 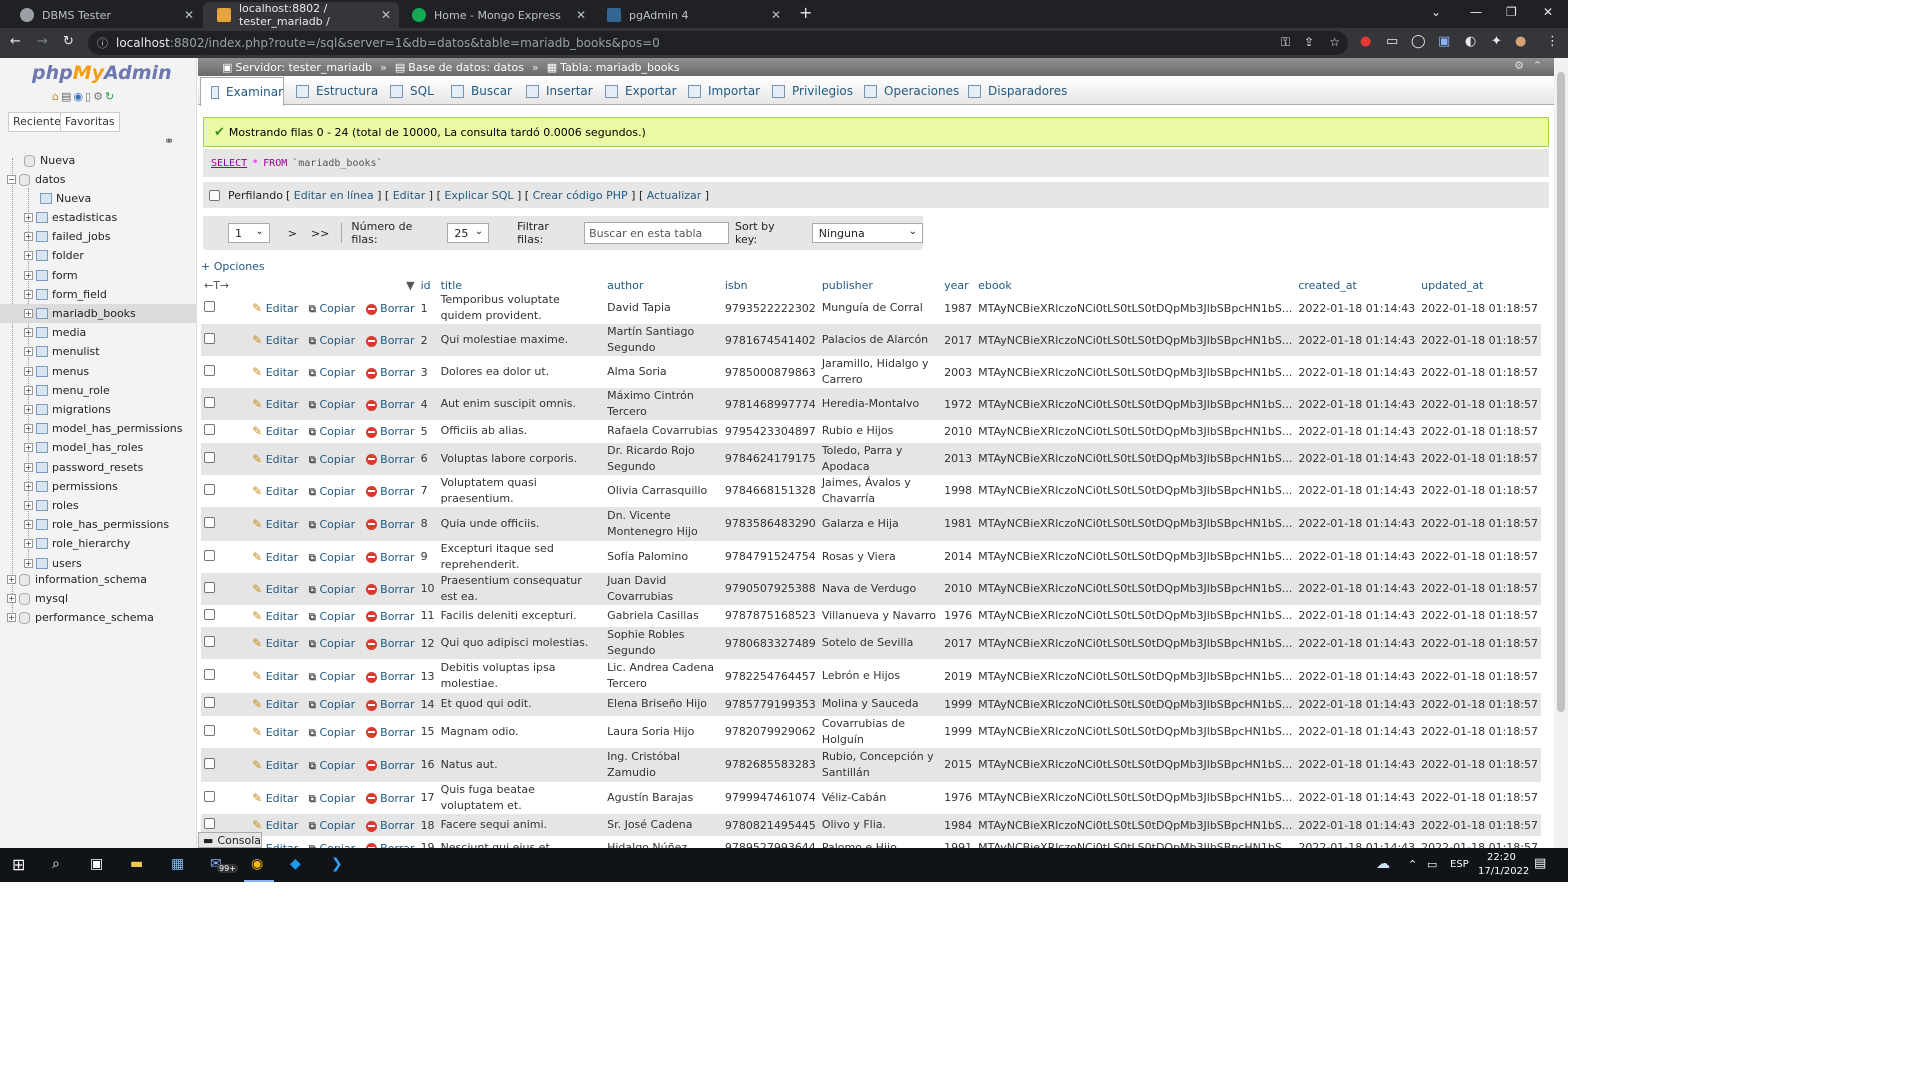 What do you see at coordinates (303, 67) in the screenshot?
I see `breadcrumb-server: Servidor: tester_mariadb` at bounding box center [303, 67].